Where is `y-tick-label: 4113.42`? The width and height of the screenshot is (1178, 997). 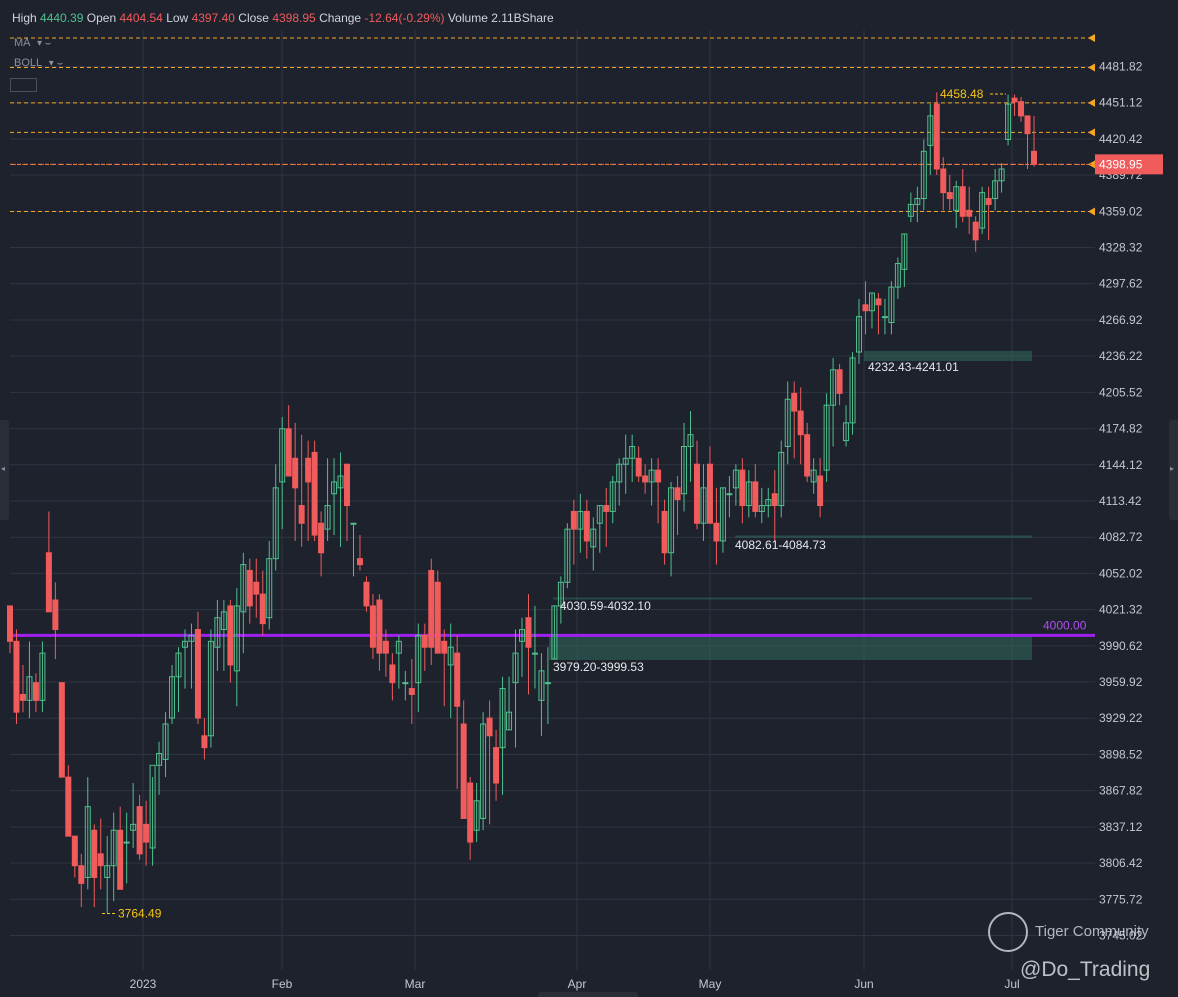 y-tick-label: 4113.42 is located at coordinates (1120, 501).